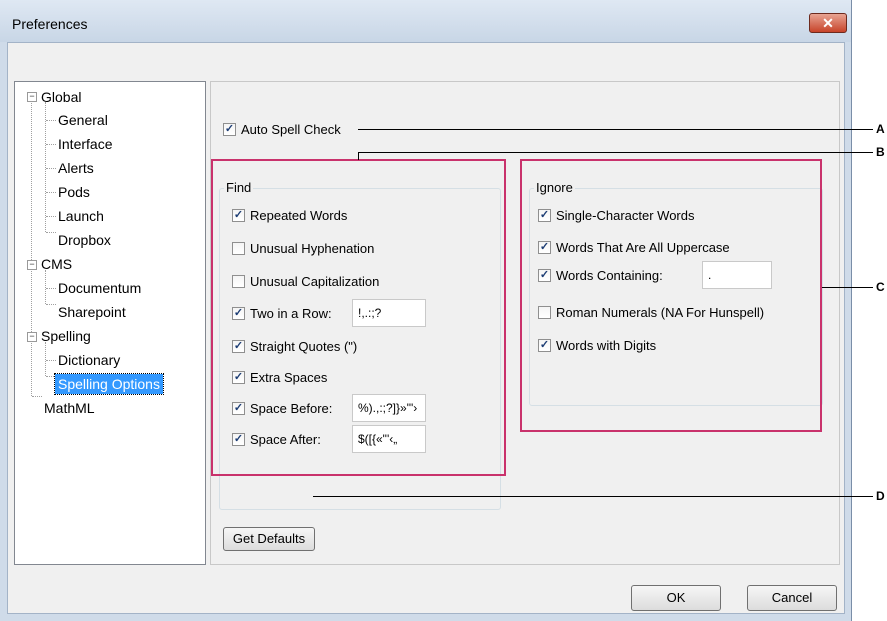  What do you see at coordinates (92, 312) in the screenshot?
I see `tree-item-sharepoint: Sharepoint` at bounding box center [92, 312].